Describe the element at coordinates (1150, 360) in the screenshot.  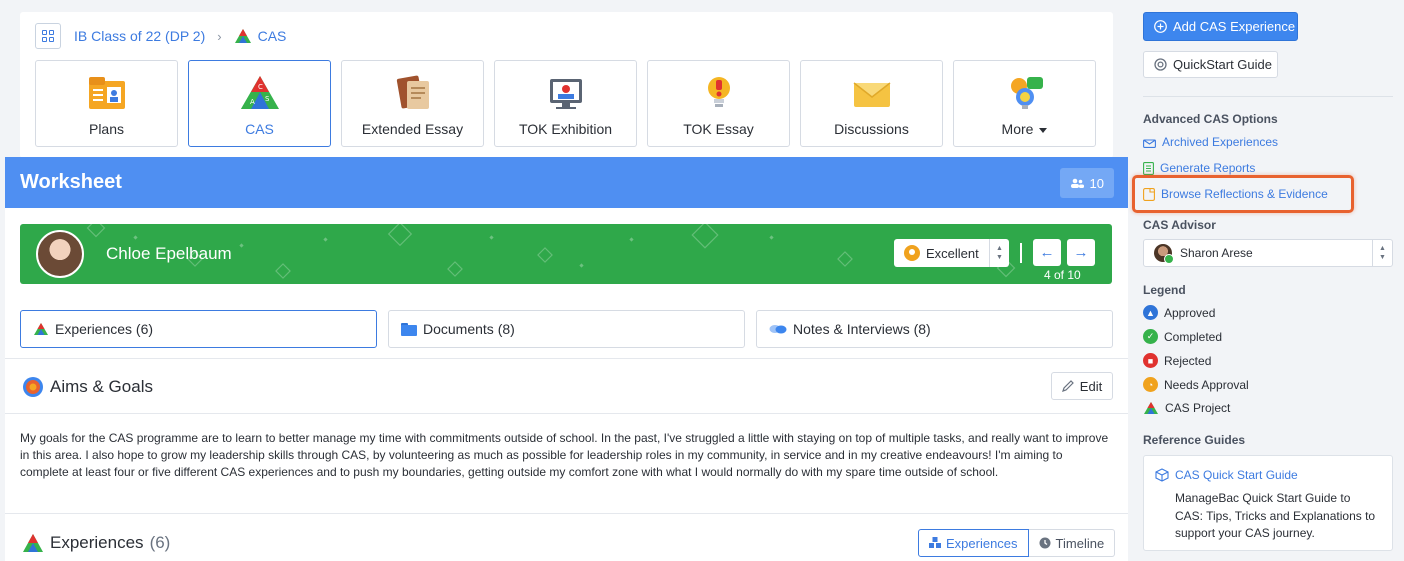
I see `rejected-icon: ■` at that location.